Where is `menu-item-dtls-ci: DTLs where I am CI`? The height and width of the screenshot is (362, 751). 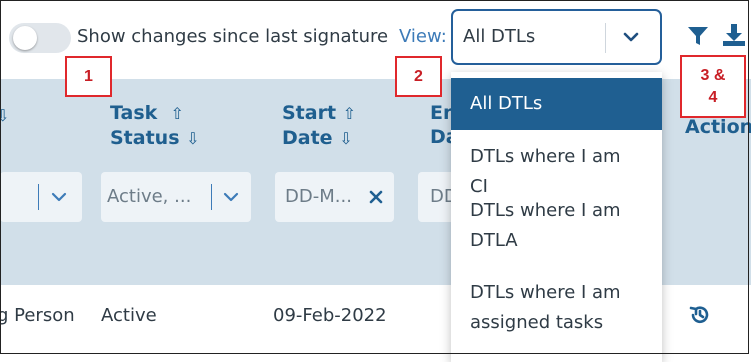
menu-item-dtls-ci: DTLs where I am CI is located at coordinates (556, 172).